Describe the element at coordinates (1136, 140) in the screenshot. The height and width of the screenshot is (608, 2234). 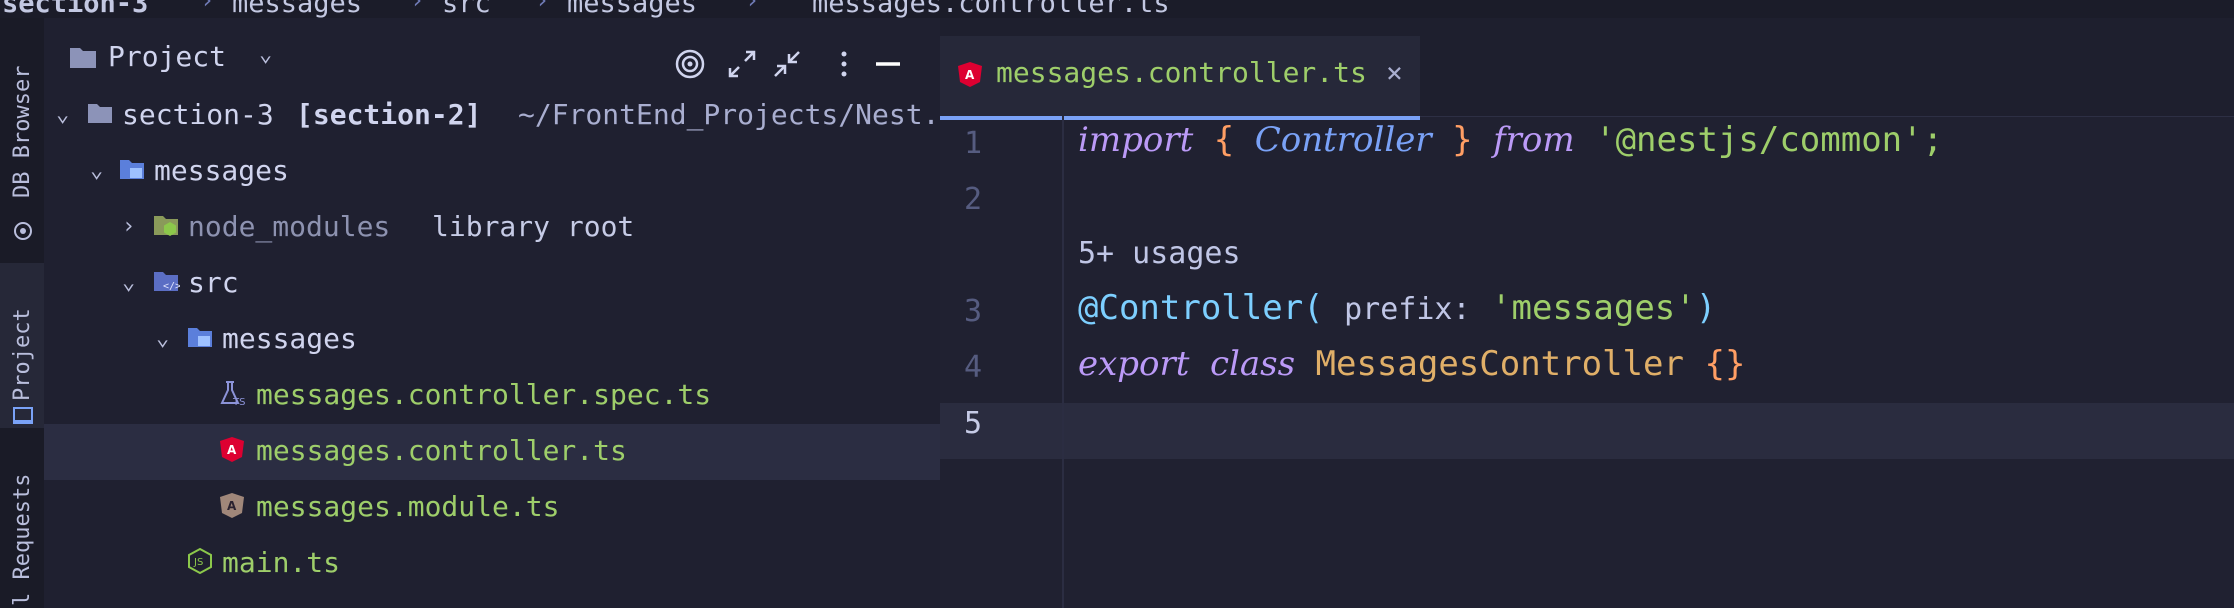
I see `keyword-import: import` at that location.